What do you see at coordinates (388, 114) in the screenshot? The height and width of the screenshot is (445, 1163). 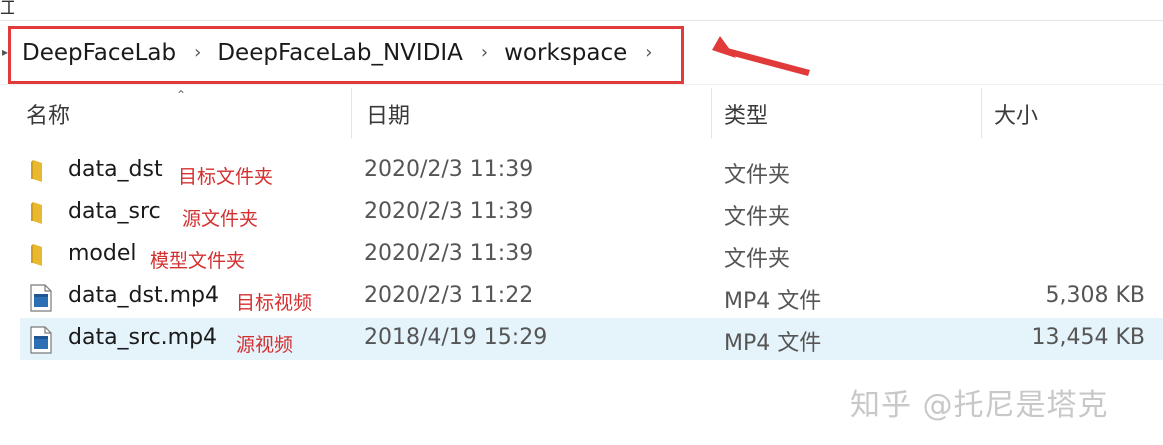 I see `column-date: 日期` at bounding box center [388, 114].